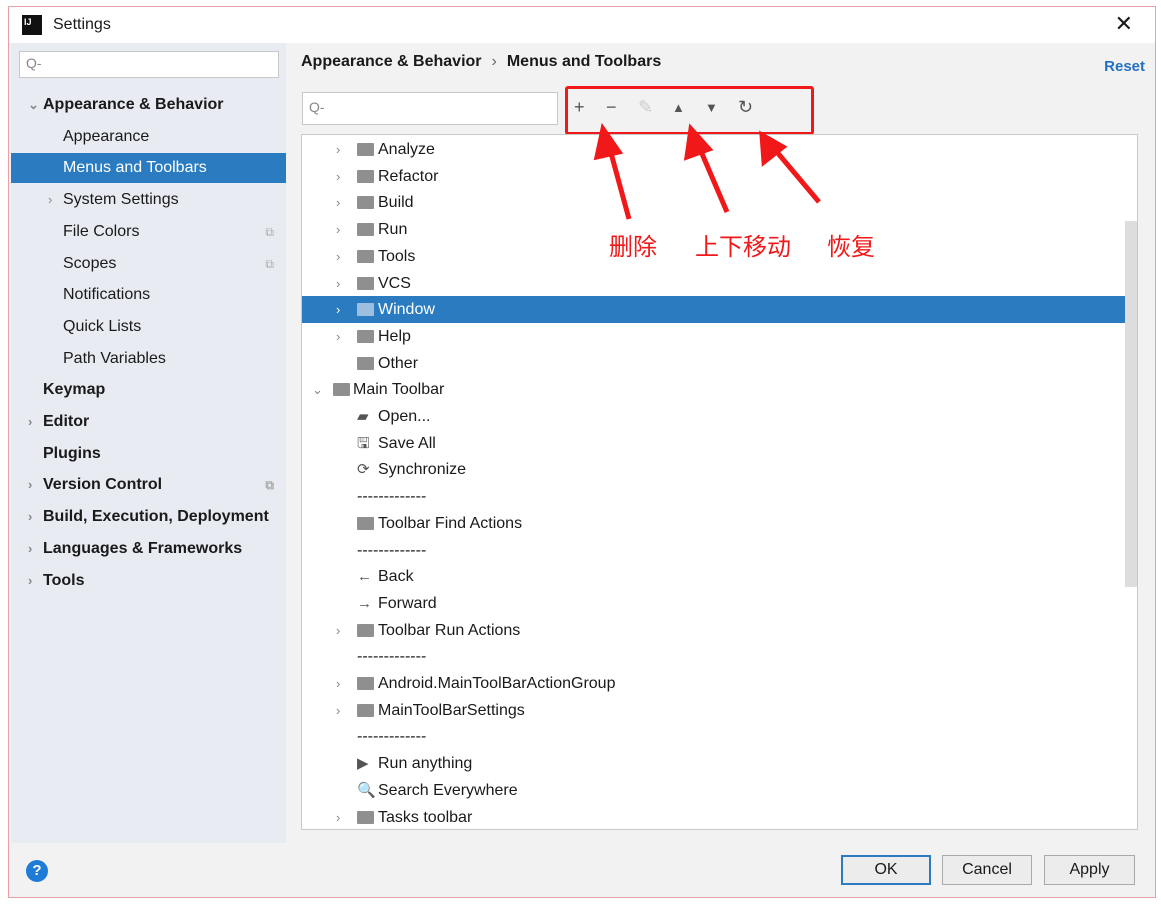 The width and height of the screenshot is (1161, 904). I want to click on tree-item-label: Forward, so click(407, 603).